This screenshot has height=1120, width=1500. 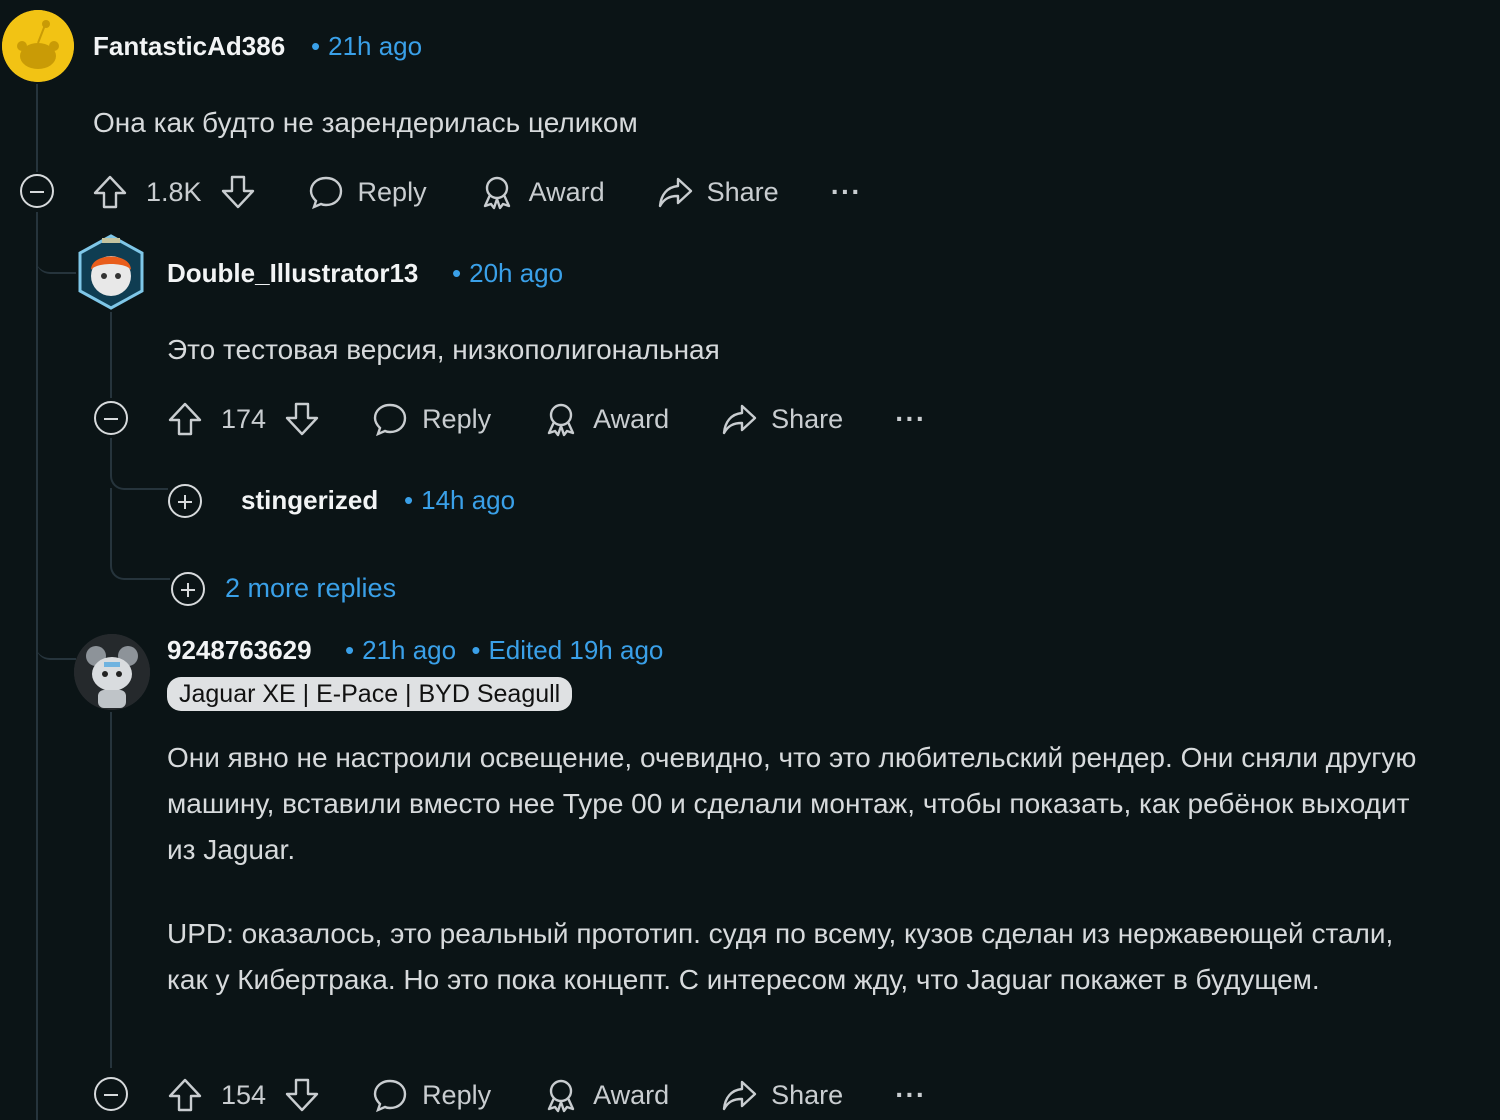 I want to click on vote-count: 1.8K, so click(x=174, y=191).